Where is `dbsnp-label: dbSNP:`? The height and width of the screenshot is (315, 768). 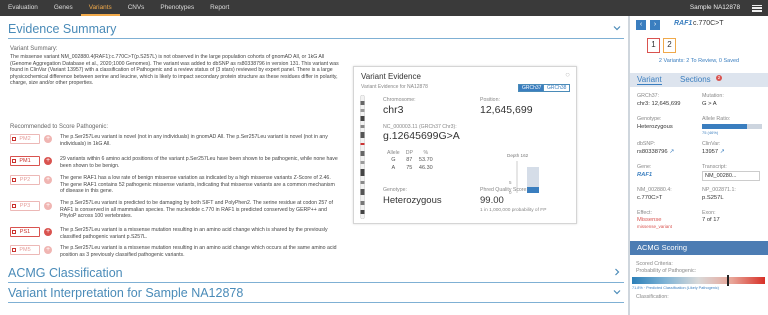 dbsnp-label: dbSNP: is located at coordinates (646, 144).